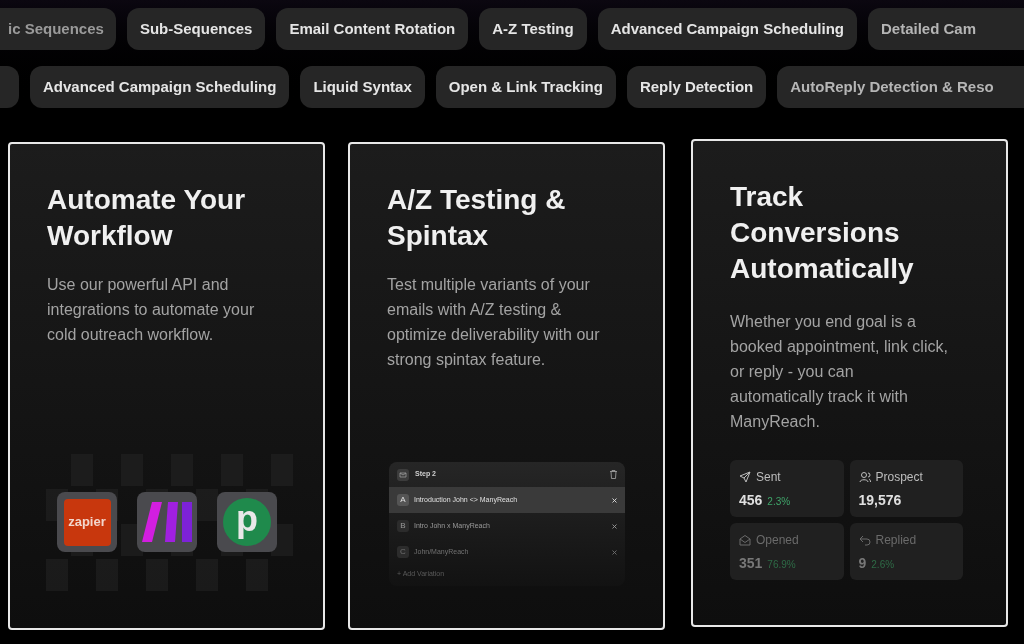 The image size is (1024, 644). What do you see at coordinates (900, 87) in the screenshot?
I see `feature-chip: AutoReply Detection & Reso` at bounding box center [900, 87].